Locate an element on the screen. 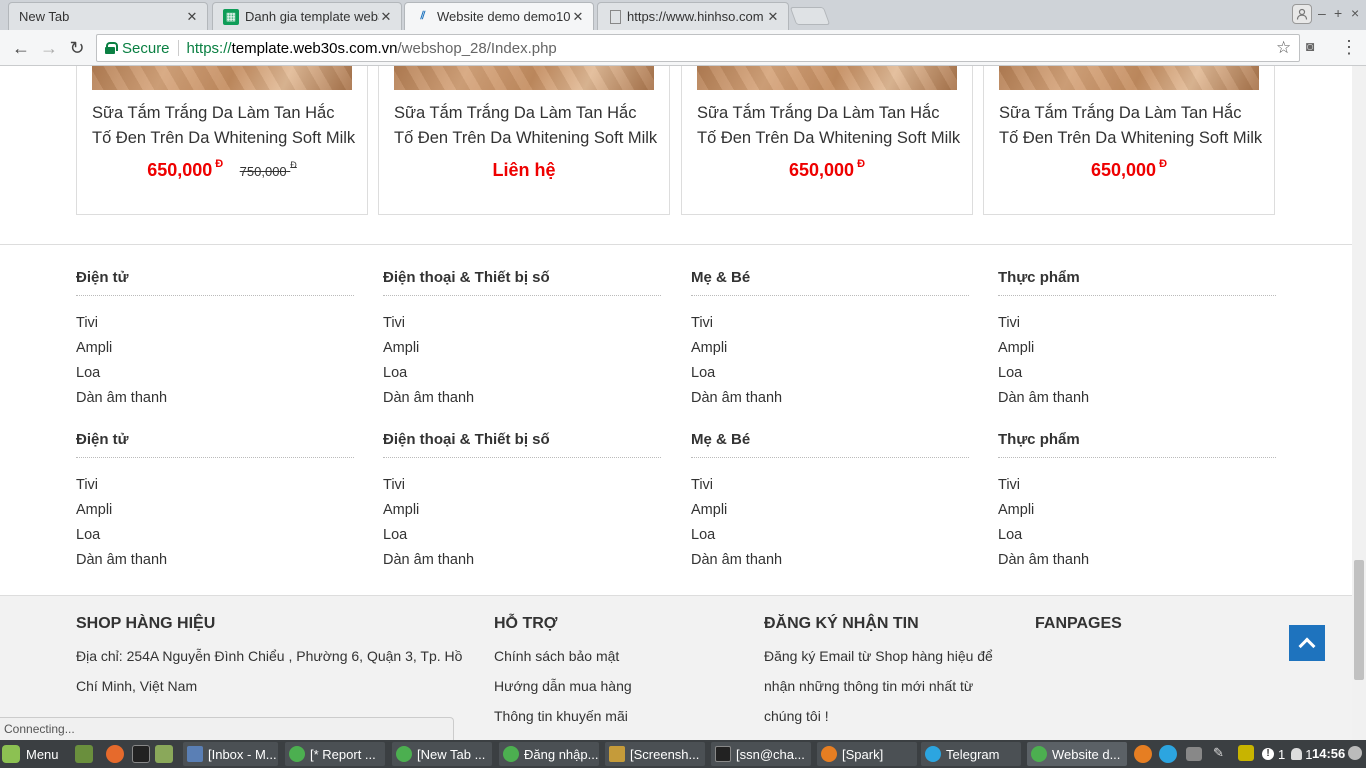 This screenshot has width=1366, height=768. back-arrow-icon: ← is located at coordinates (21, 48).